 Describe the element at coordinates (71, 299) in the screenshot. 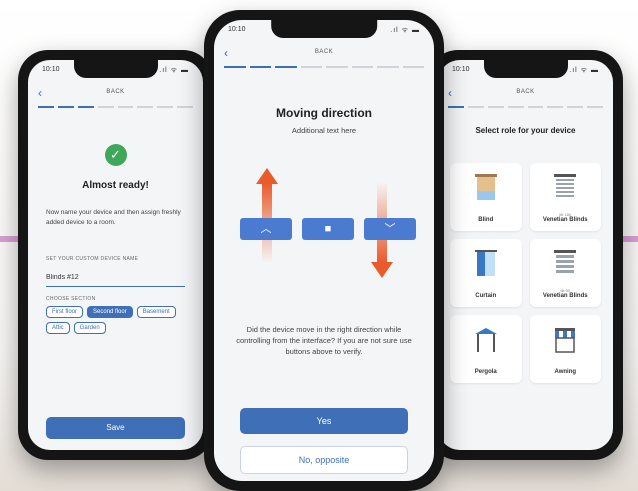

I see `section-label: CHOOSE SECTION` at that location.